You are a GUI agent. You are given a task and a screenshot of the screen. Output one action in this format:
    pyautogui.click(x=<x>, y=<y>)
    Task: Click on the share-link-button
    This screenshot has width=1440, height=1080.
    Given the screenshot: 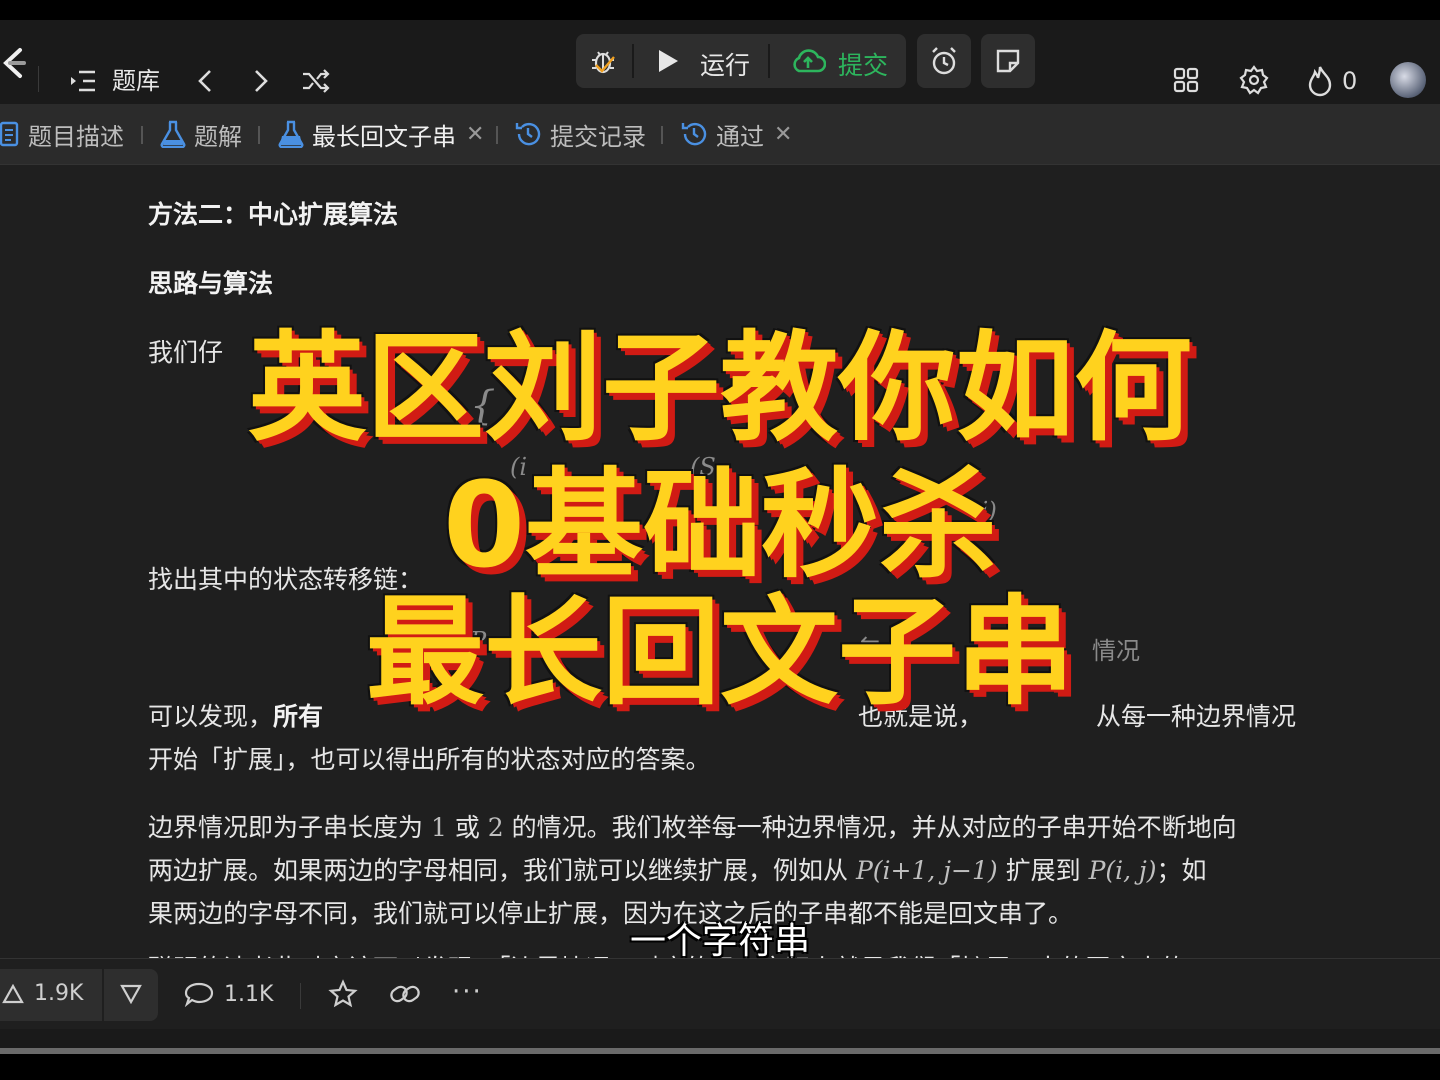 What is the action you would take?
    pyautogui.click(x=405, y=994)
    